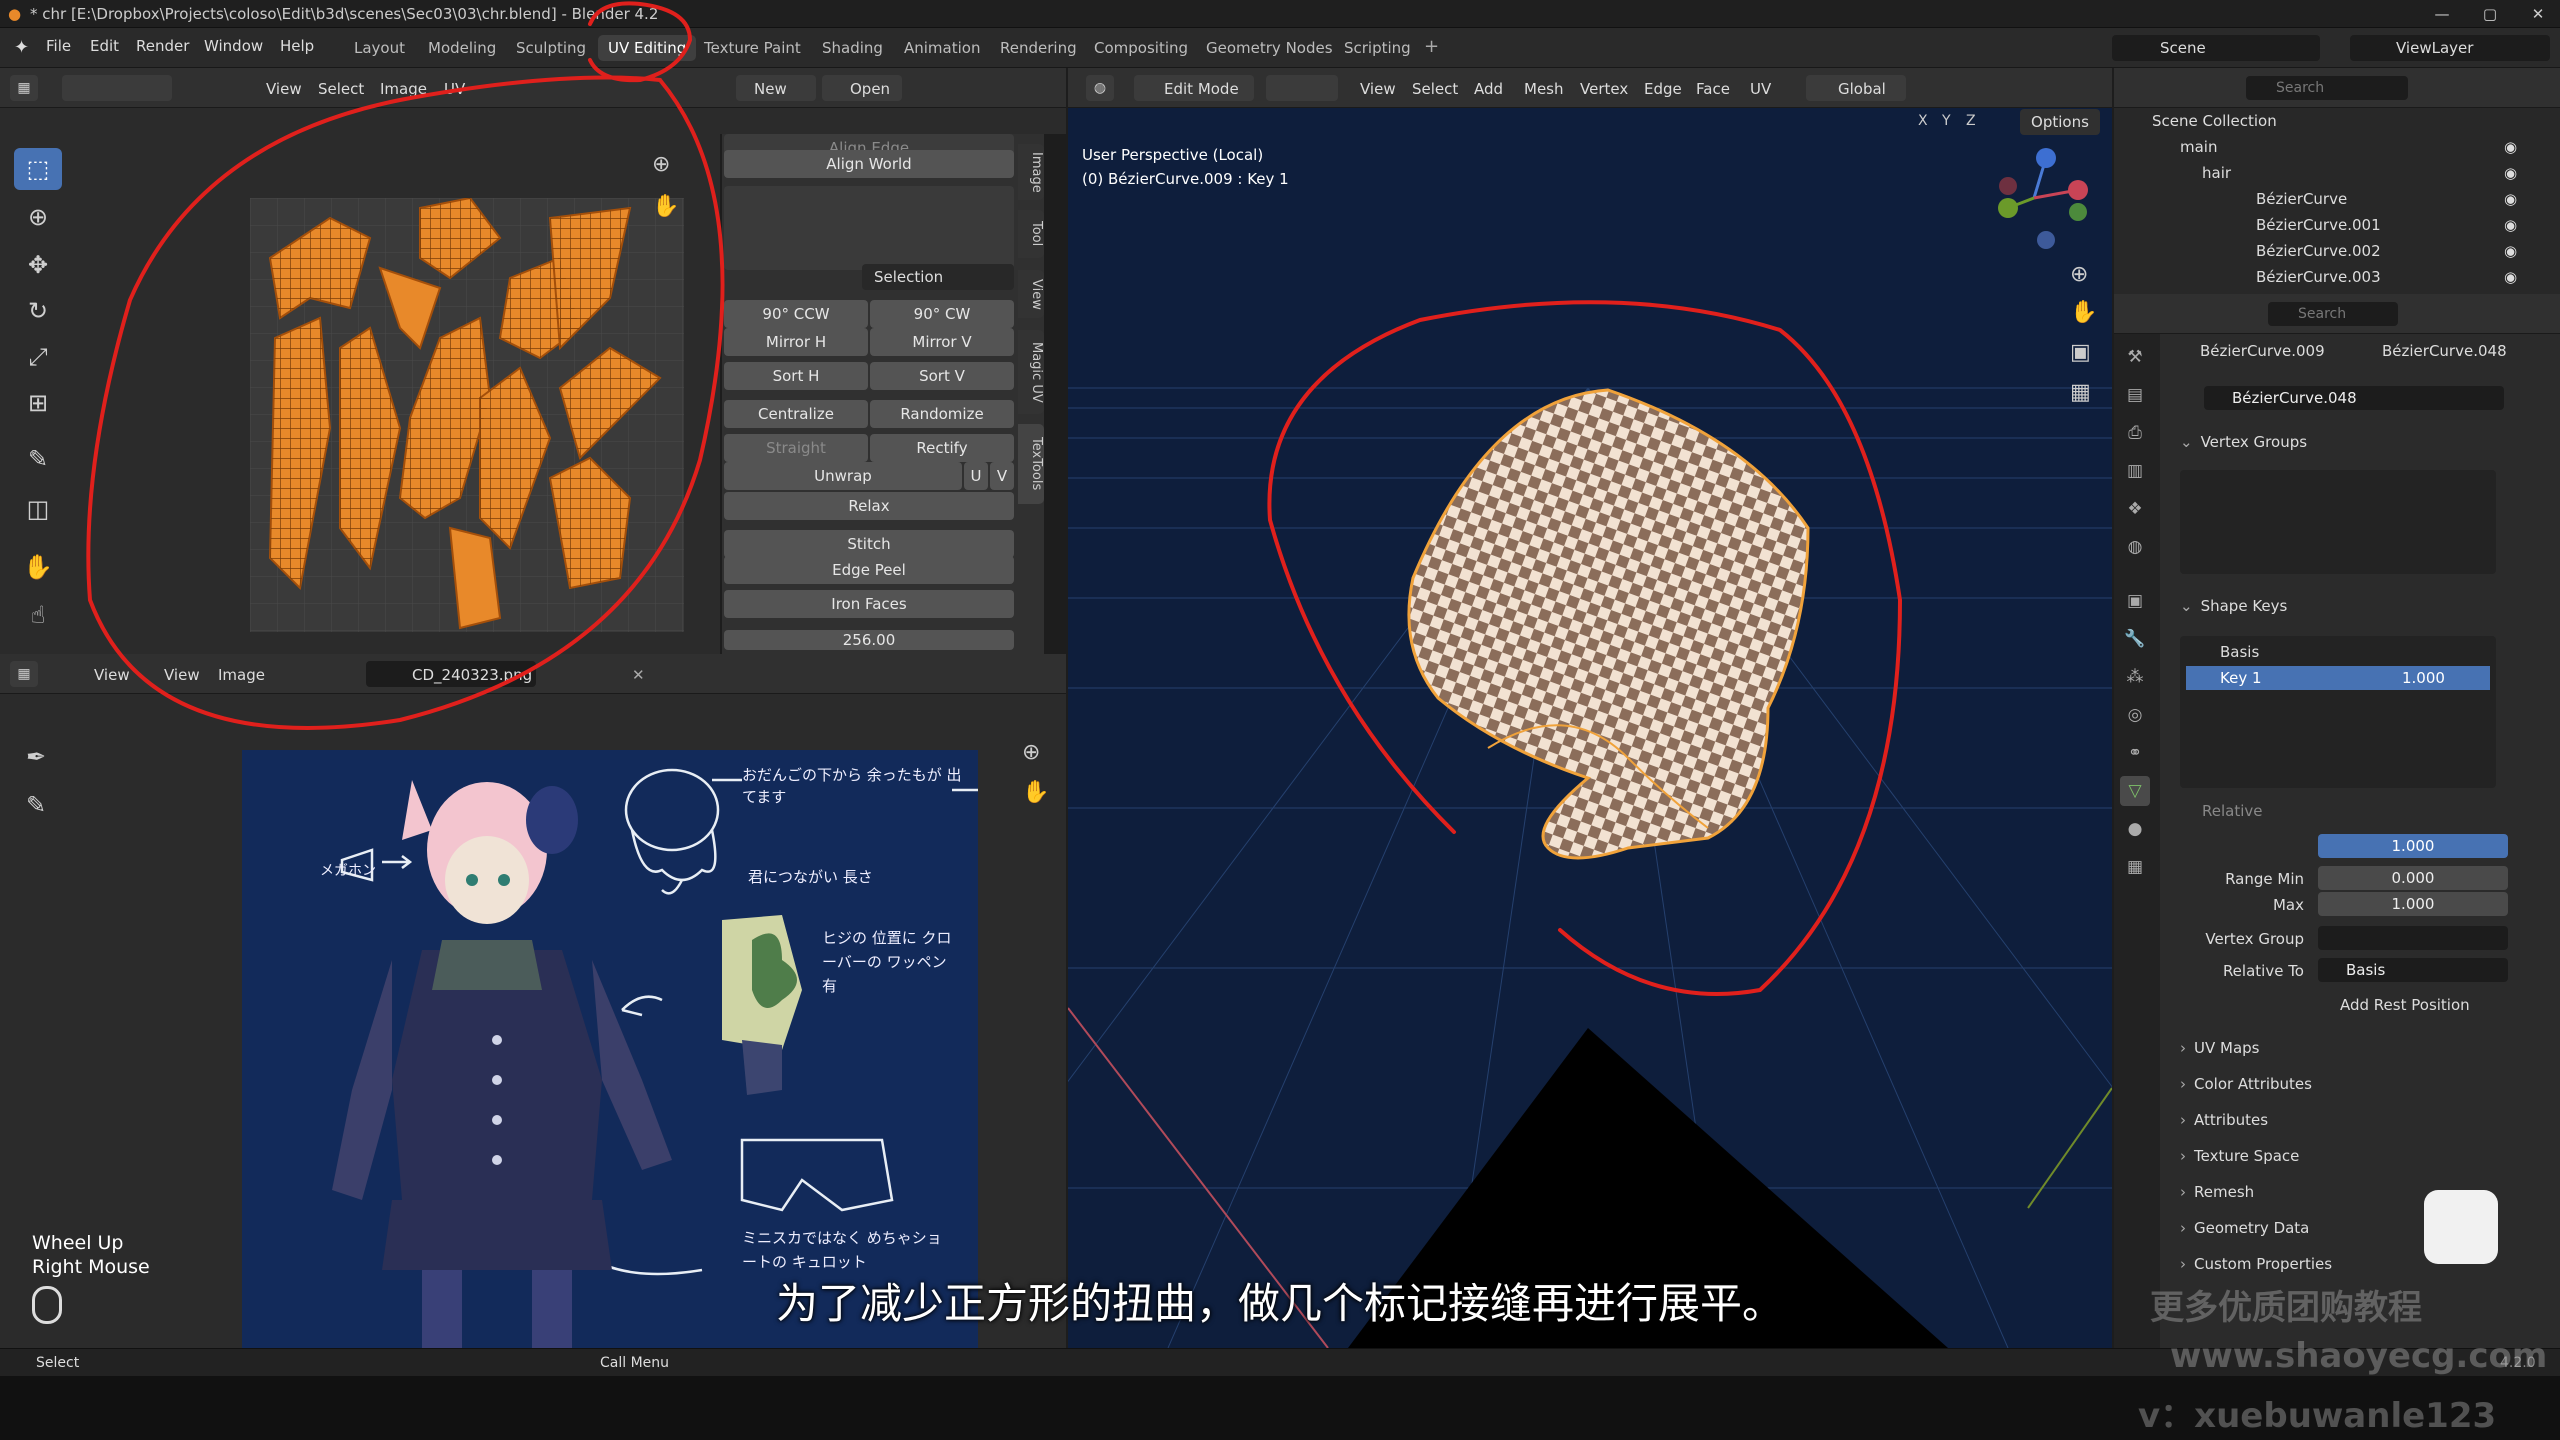  What do you see at coordinates (2338, 522) in the screenshot?
I see `vertex-groups-list` at bounding box center [2338, 522].